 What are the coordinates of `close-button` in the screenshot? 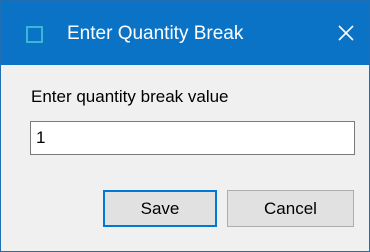 It's located at (346, 33).